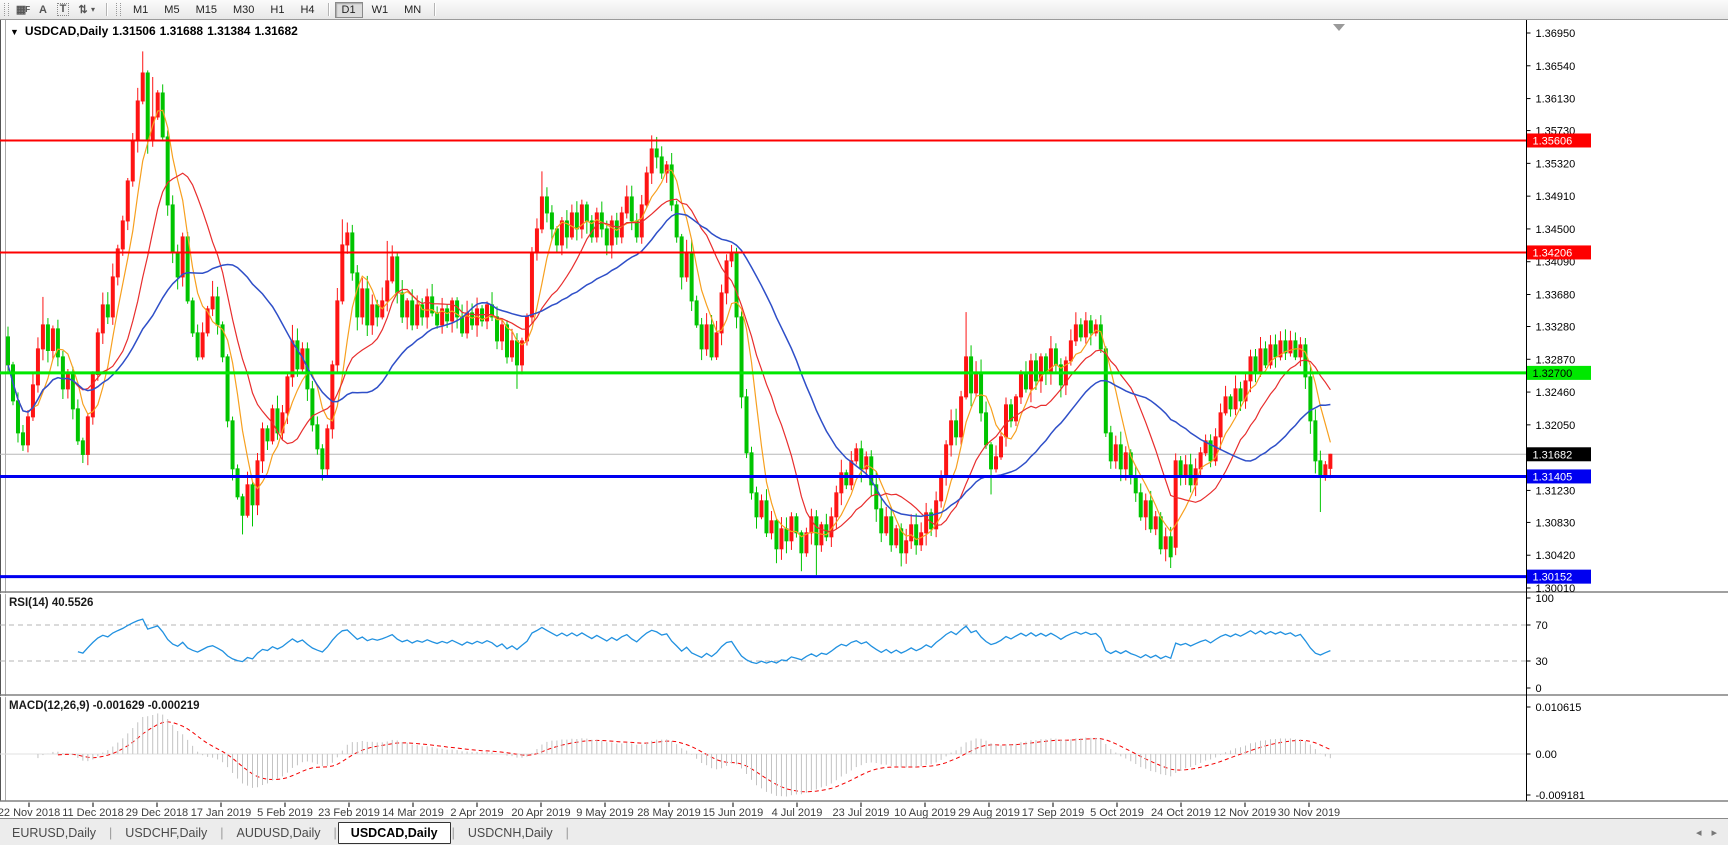 The width and height of the screenshot is (1728, 845). Describe the element at coordinates (1556, 164) in the screenshot. I see `price-tick-label: 1.35320` at that location.